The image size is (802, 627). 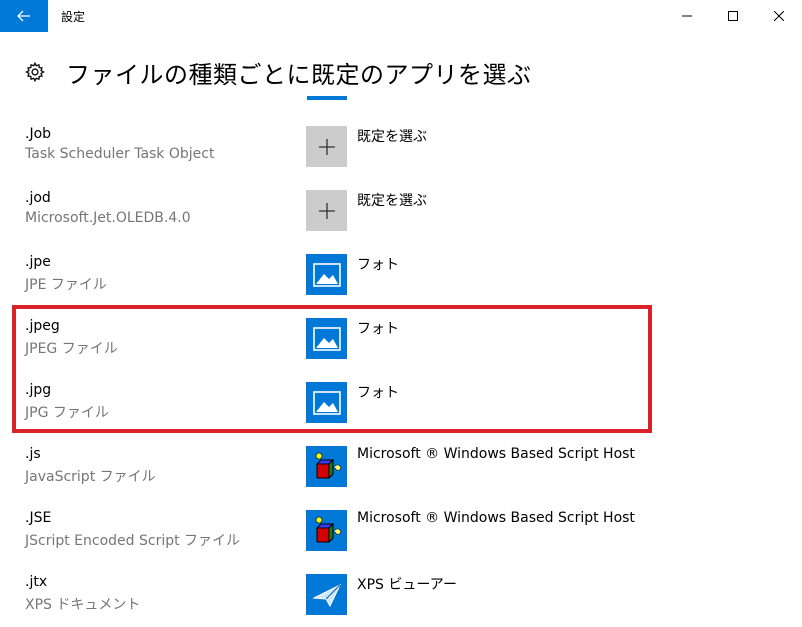 I want to click on maximize-button, so click(x=733, y=16).